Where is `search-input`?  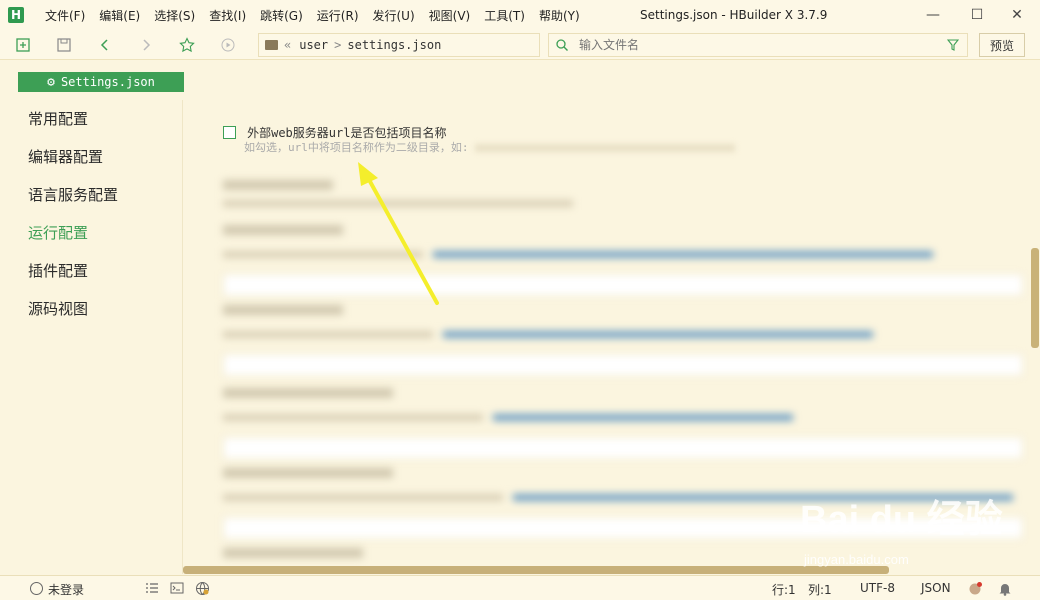
search-input is located at coordinates (749, 45).